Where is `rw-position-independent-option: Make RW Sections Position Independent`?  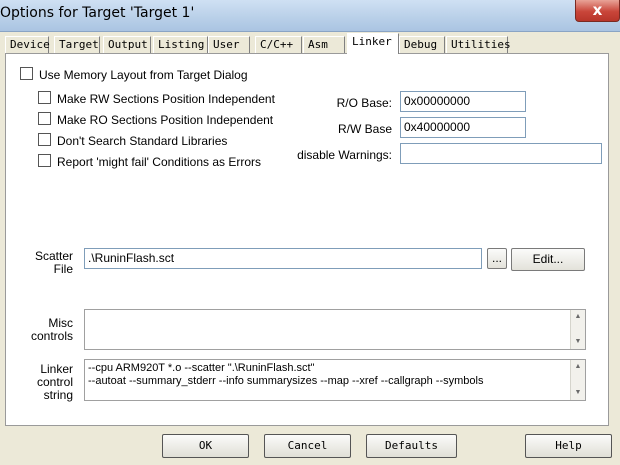
rw-position-independent-option: Make RW Sections Position Independent is located at coordinates (156, 99).